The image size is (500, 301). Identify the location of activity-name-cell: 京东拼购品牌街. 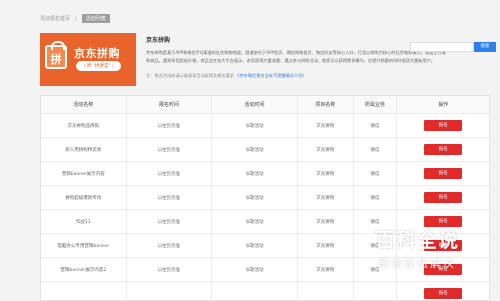
(84, 125).